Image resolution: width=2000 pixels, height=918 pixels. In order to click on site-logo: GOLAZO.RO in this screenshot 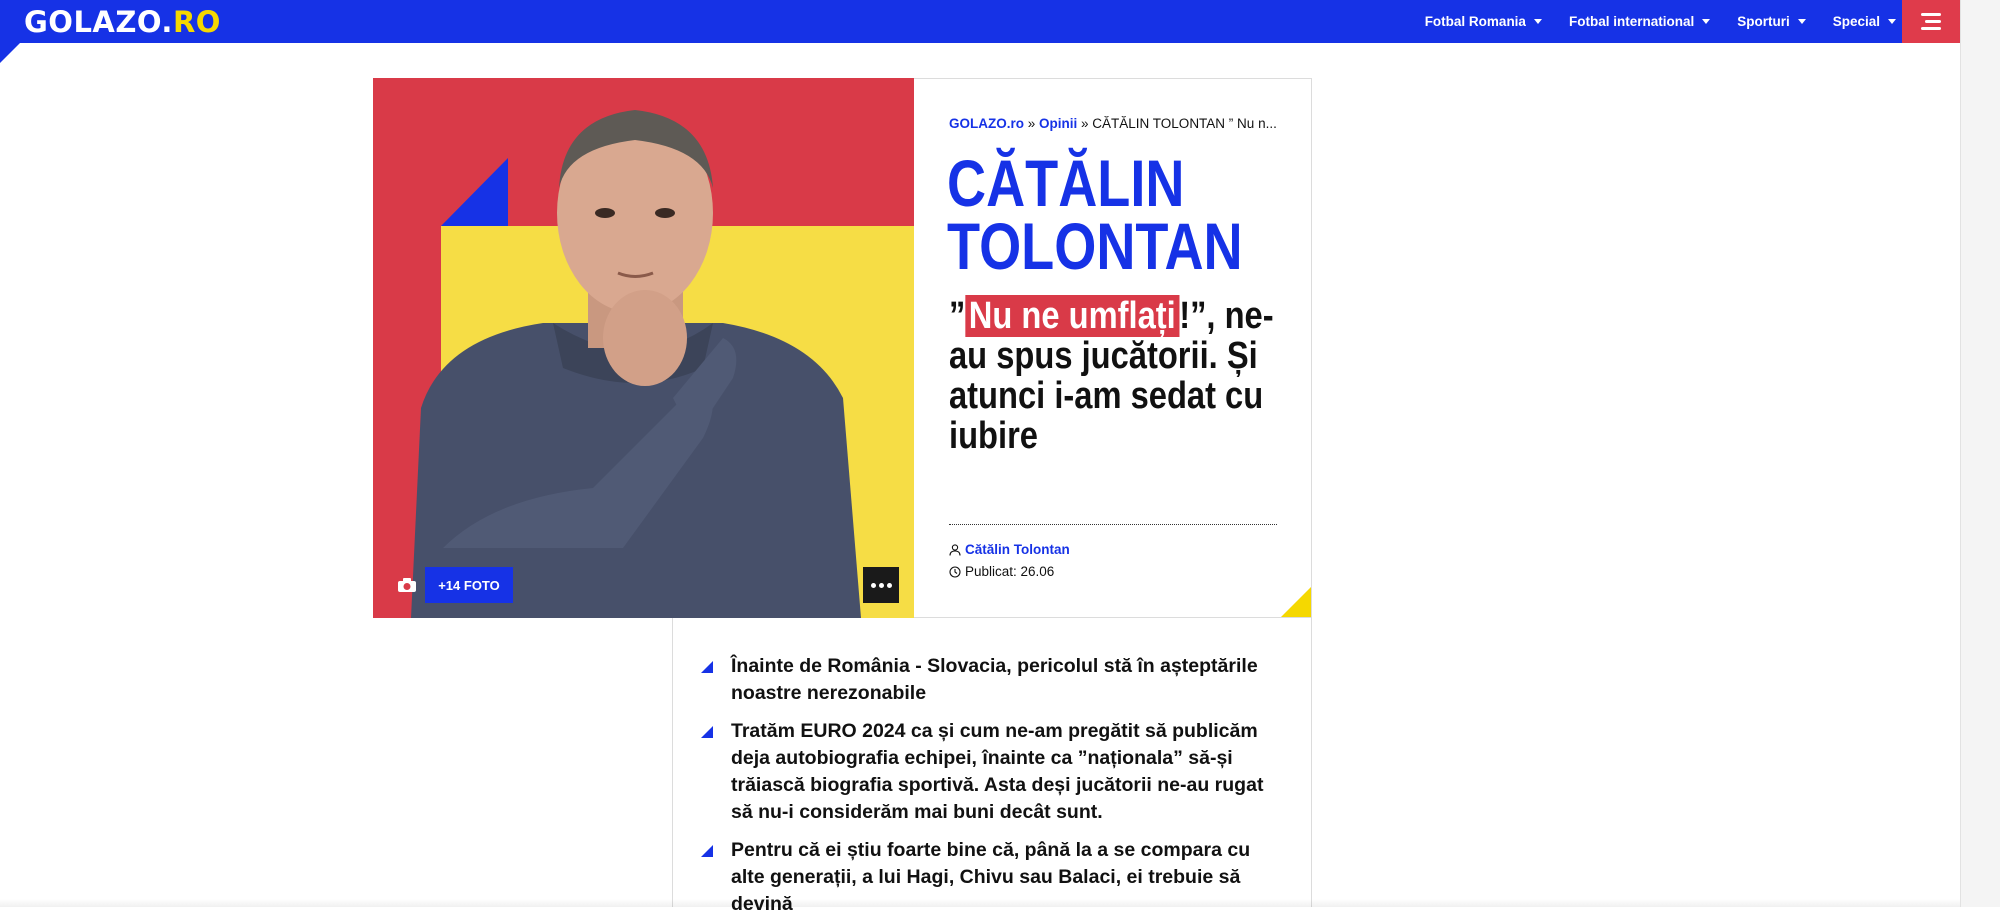, I will do `click(122, 22)`.